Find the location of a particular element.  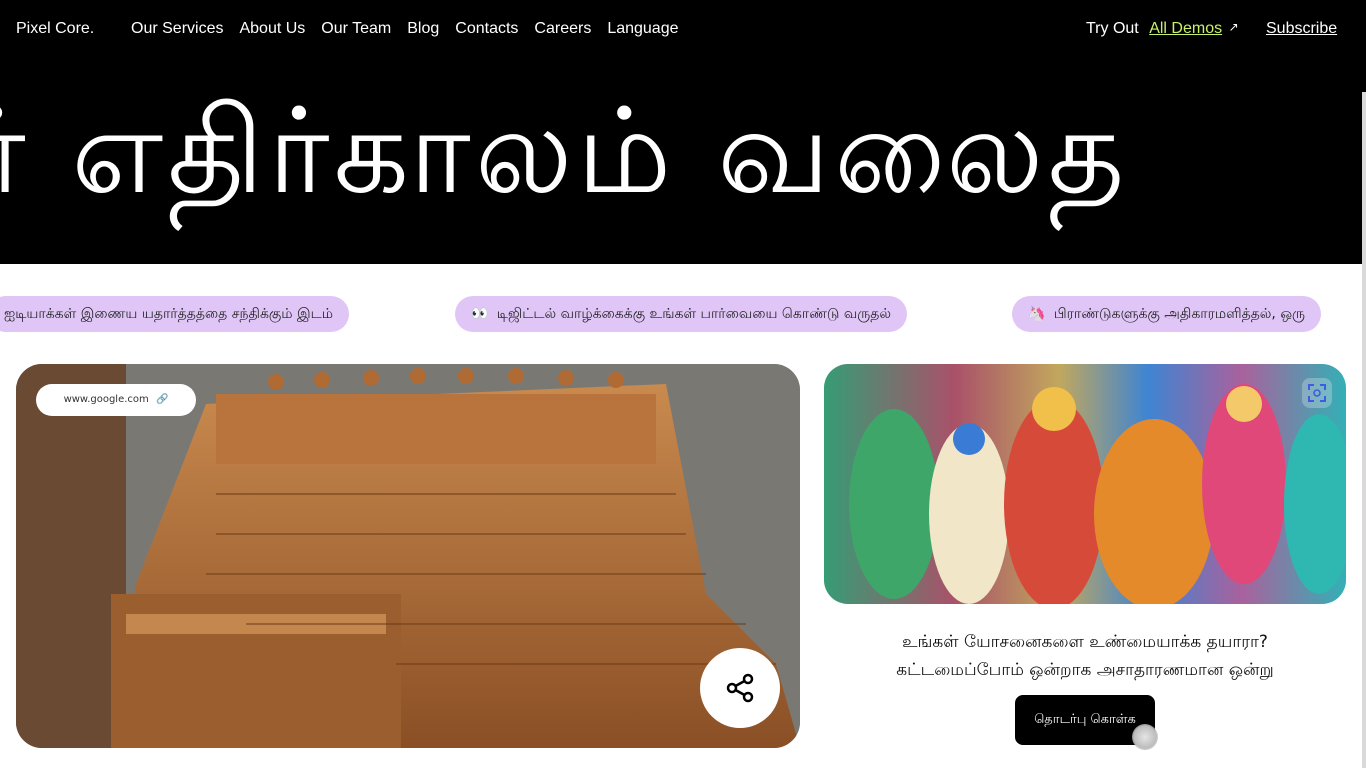

share-icon is located at coordinates (740, 688).